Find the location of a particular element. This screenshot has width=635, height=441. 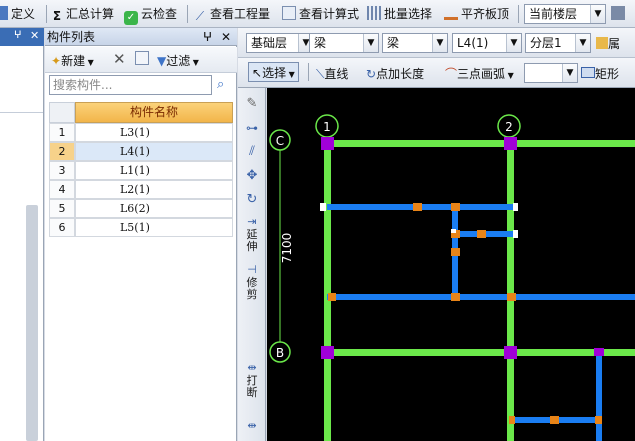

nav-panel-header: ⵖ ✕ is located at coordinates (22, 37).